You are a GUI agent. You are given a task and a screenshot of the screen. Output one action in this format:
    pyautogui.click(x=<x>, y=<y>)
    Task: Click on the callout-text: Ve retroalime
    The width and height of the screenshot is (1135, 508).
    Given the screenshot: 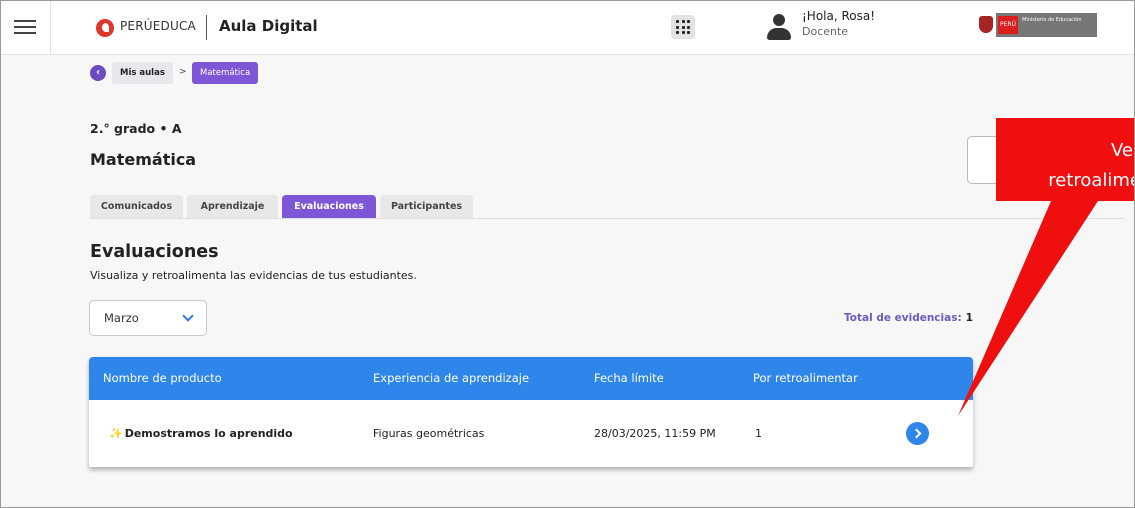 What is the action you would take?
    pyautogui.click(x=1065, y=166)
    